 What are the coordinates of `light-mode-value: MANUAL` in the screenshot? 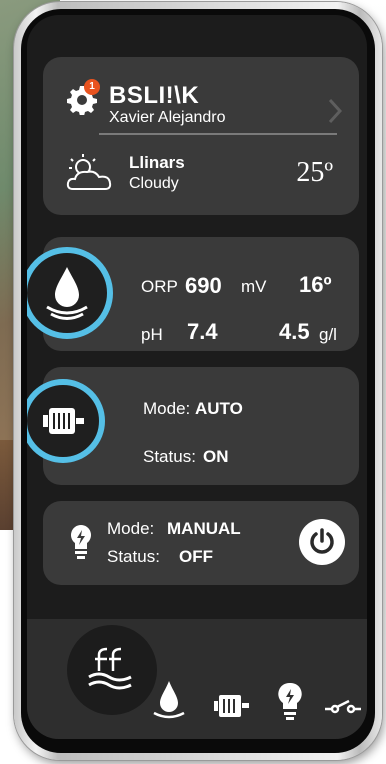 It's located at (204, 528).